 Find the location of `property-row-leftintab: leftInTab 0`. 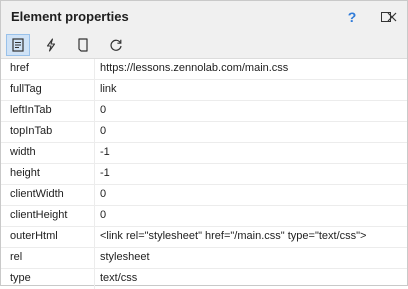

property-row-leftintab: leftInTab 0 is located at coordinates (204, 111).